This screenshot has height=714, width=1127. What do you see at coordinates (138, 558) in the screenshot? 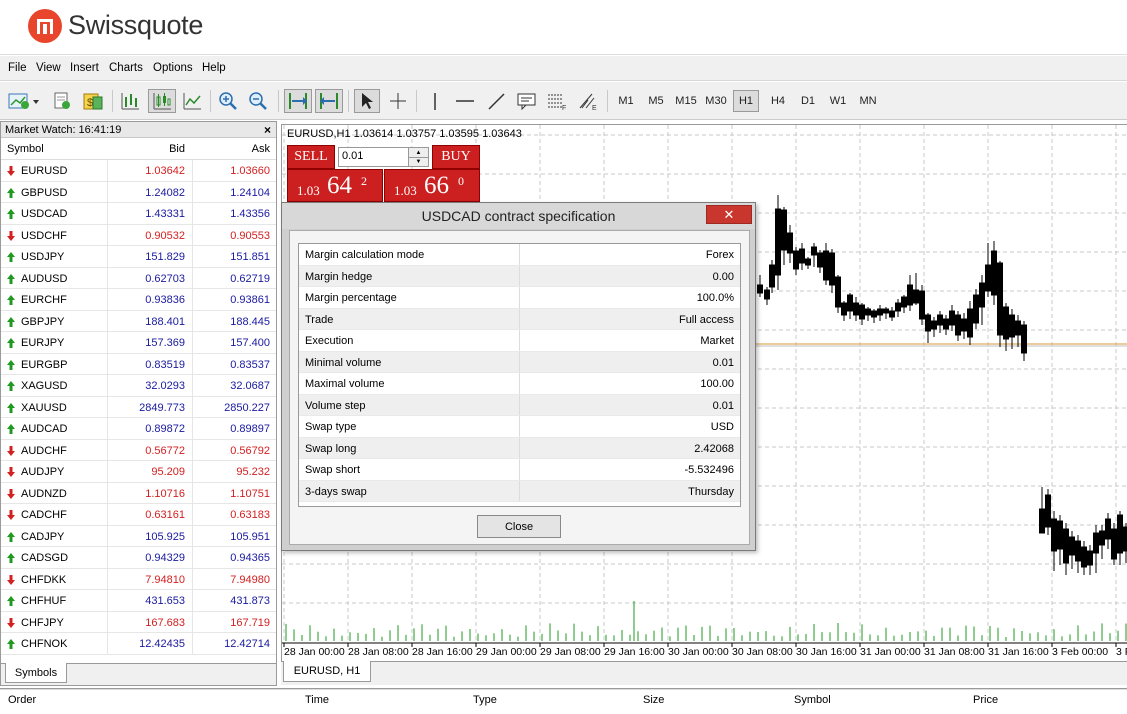
I see `table-row: CADSGD 0.94329 0.94365` at bounding box center [138, 558].